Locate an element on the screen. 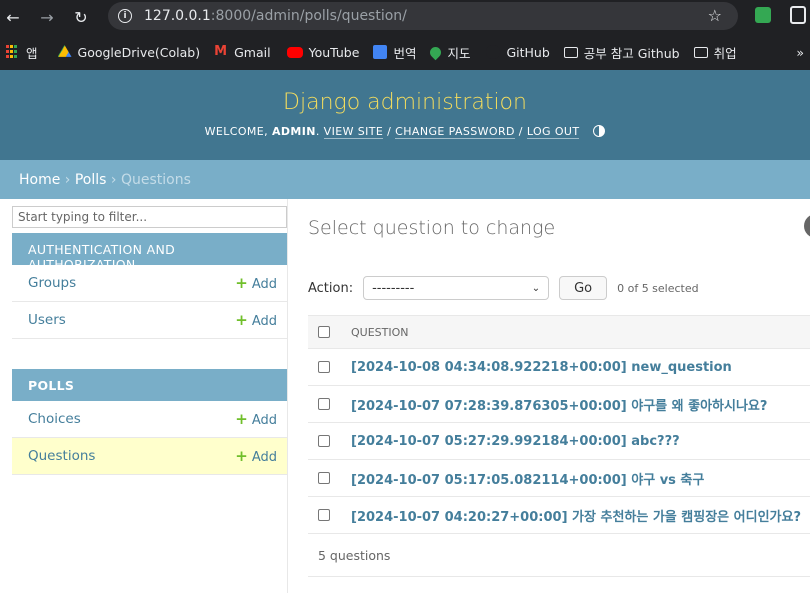 This screenshot has width=810, height=593. bookmark-label: 취업 is located at coordinates (725, 53).